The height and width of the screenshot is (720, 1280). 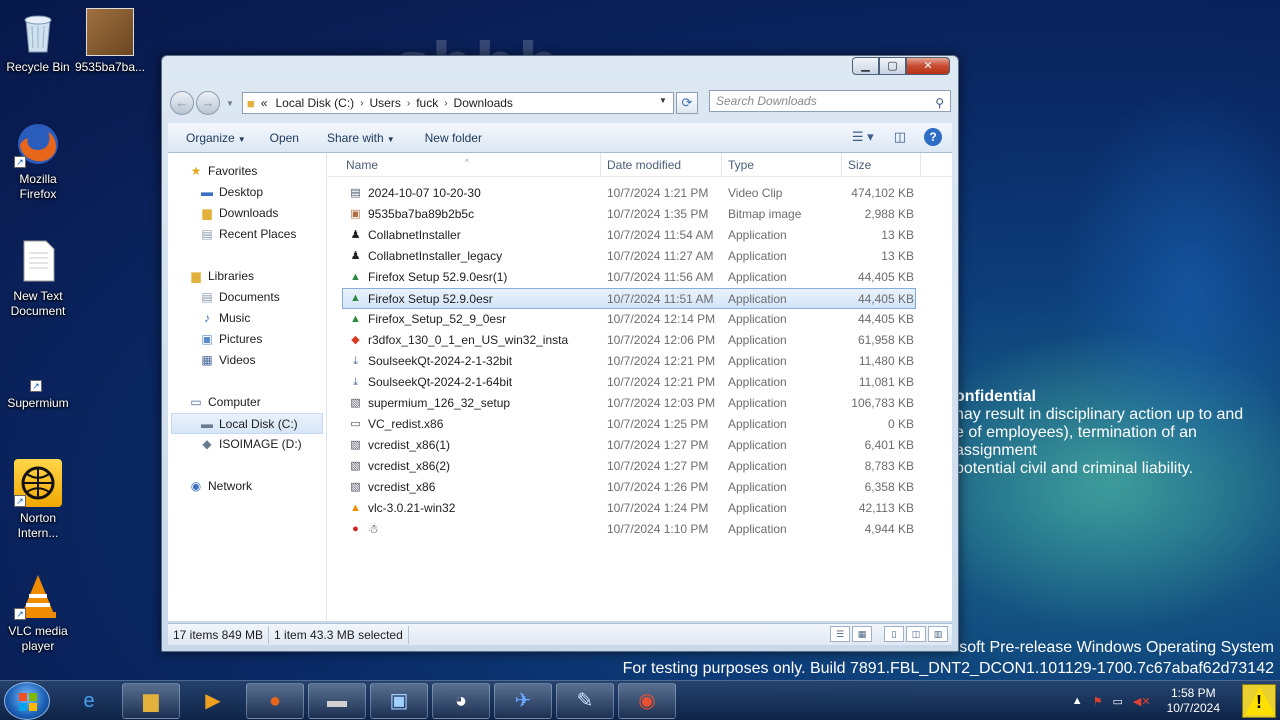 I want to click on warning-icon: !, so click(x=1259, y=701).